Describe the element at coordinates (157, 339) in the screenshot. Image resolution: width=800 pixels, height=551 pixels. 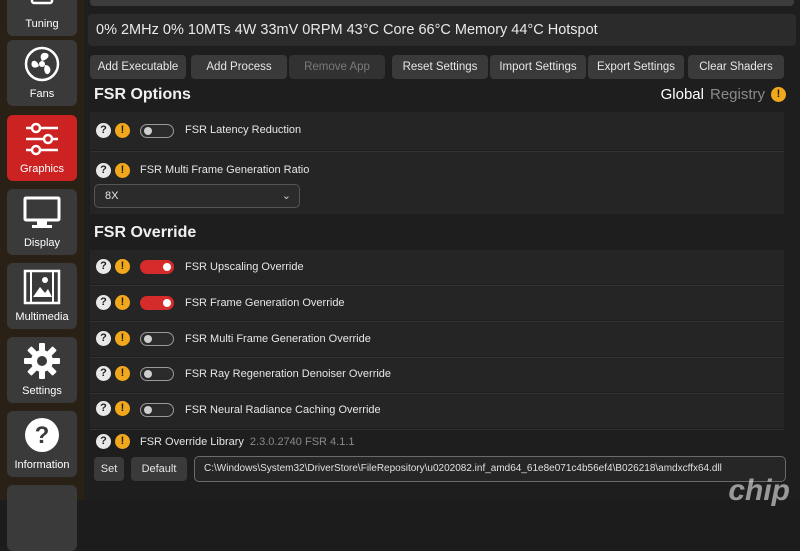
I see `multi-frame-toggle` at that location.